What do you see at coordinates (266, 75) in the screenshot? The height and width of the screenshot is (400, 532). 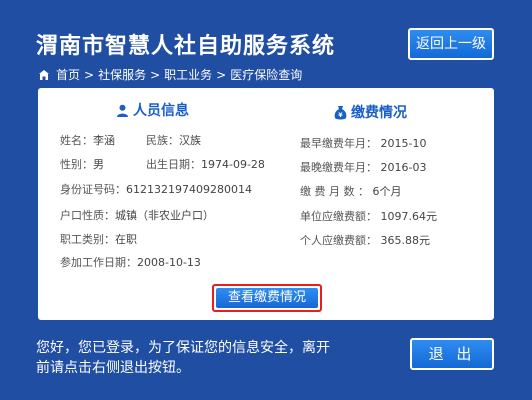 I see `breadcrumb-medical-insurance: 医疗保险查询` at bounding box center [266, 75].